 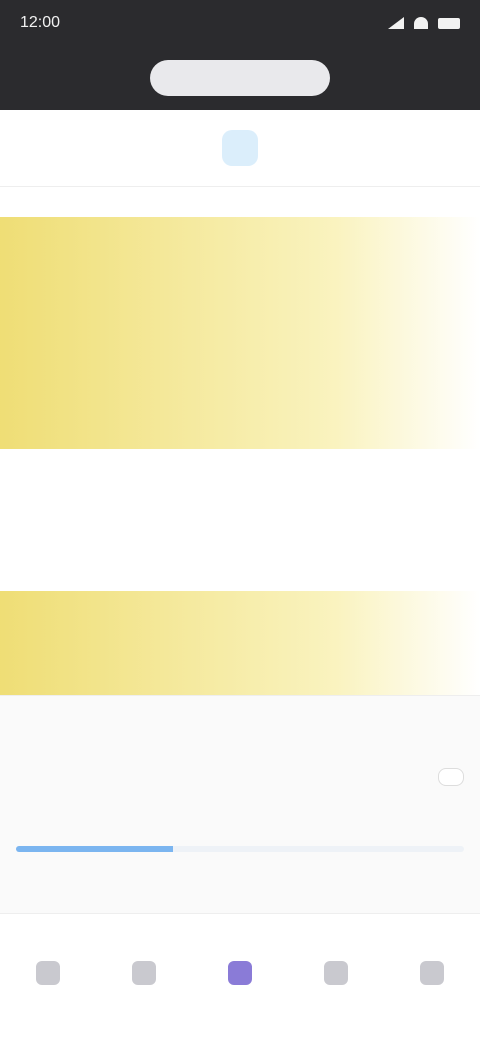 What do you see at coordinates (40, 22) in the screenshot?
I see `status-time: 12:00` at bounding box center [40, 22].